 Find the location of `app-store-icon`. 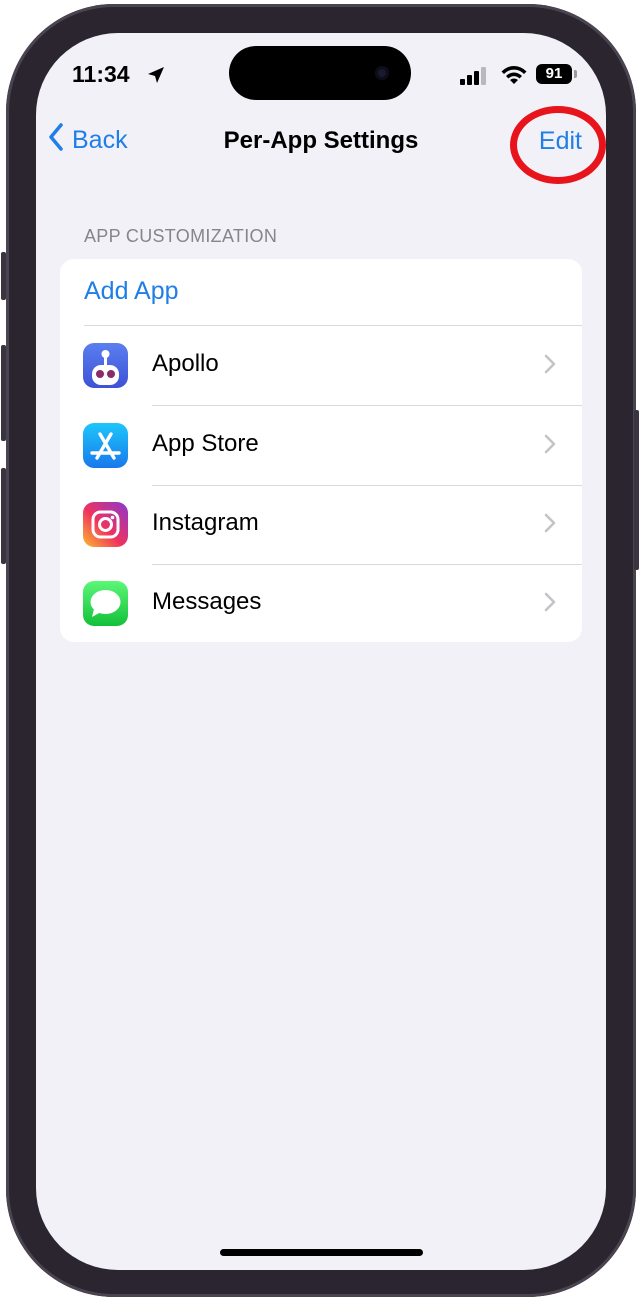

app-store-icon is located at coordinates (105, 445).